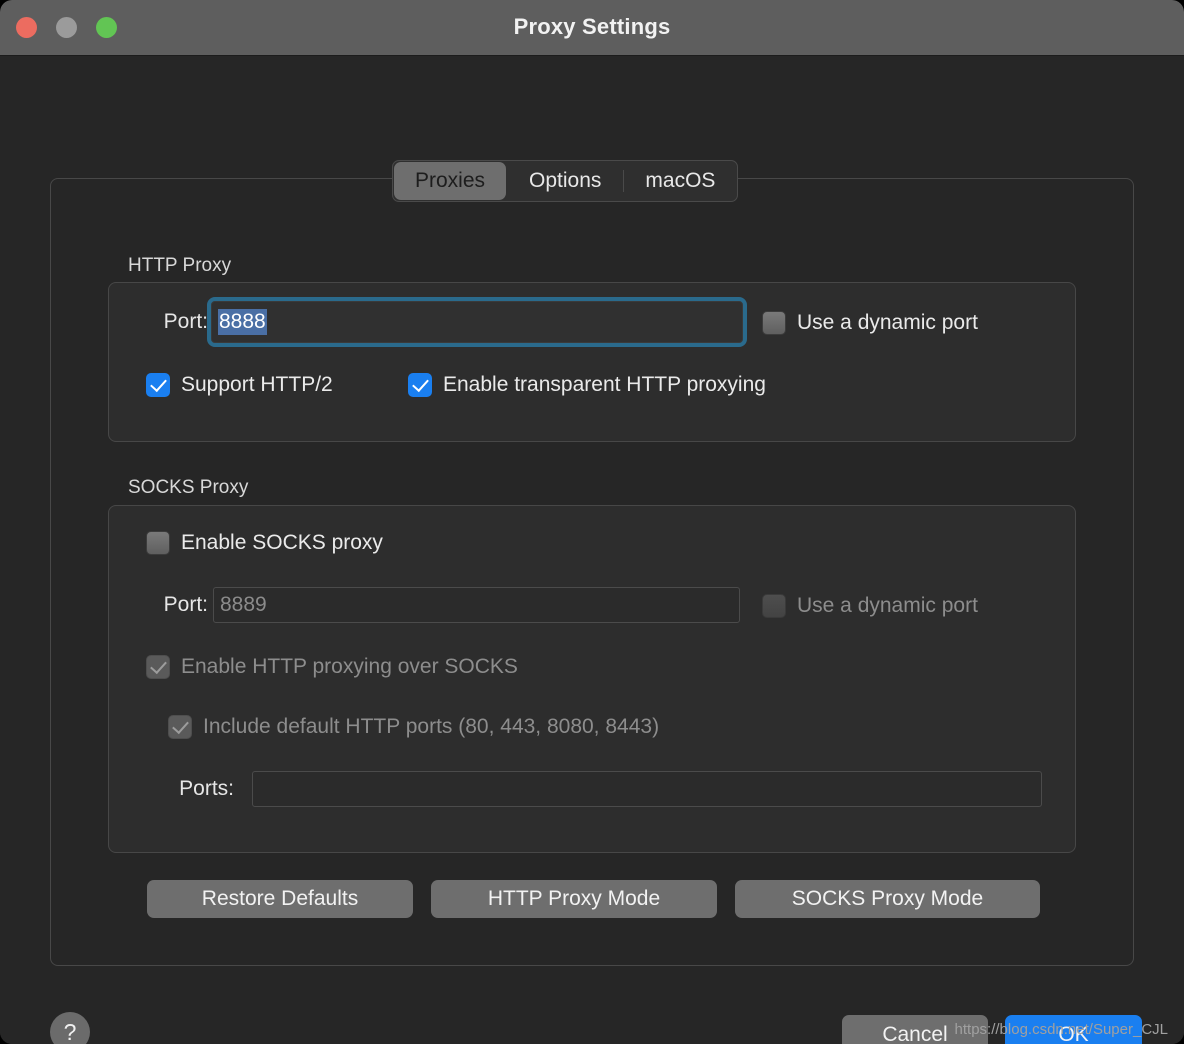 Image resolution: width=1184 pixels, height=1044 pixels. I want to click on socks-dynamic-port-label: Use a dynamic port, so click(887, 605).